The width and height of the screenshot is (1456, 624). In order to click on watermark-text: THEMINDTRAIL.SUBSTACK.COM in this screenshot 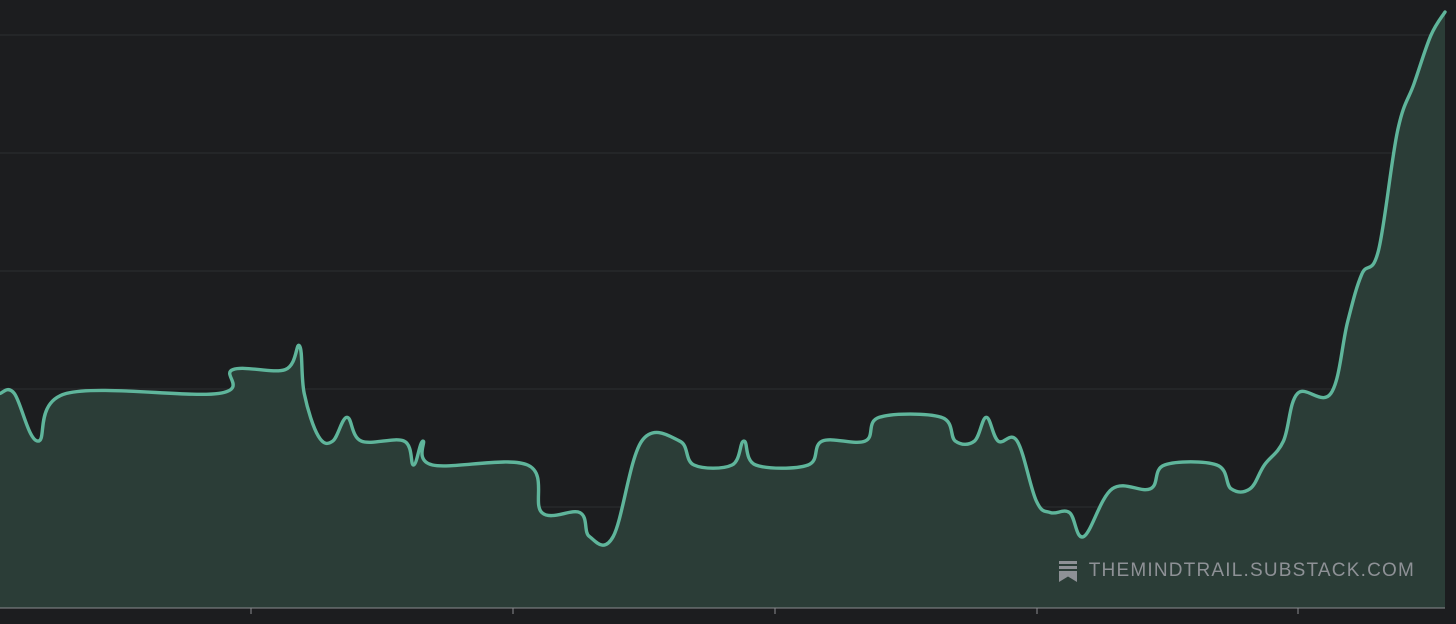, I will do `click(1251, 570)`.